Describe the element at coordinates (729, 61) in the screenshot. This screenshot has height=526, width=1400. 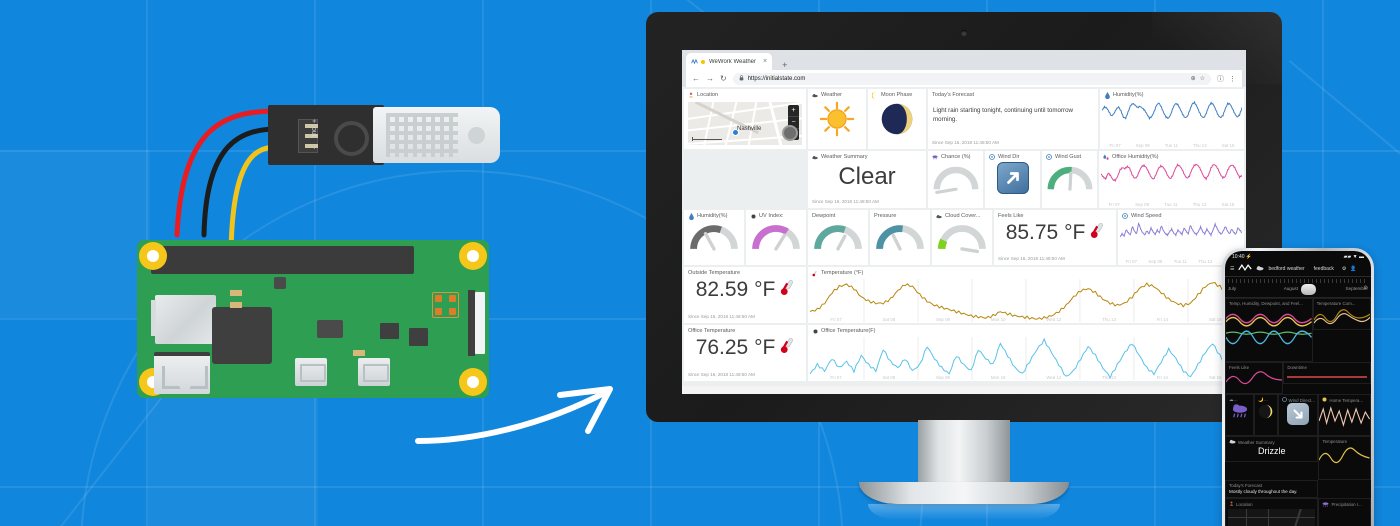
I see `browser-tab: WeWork Weather ×` at that location.